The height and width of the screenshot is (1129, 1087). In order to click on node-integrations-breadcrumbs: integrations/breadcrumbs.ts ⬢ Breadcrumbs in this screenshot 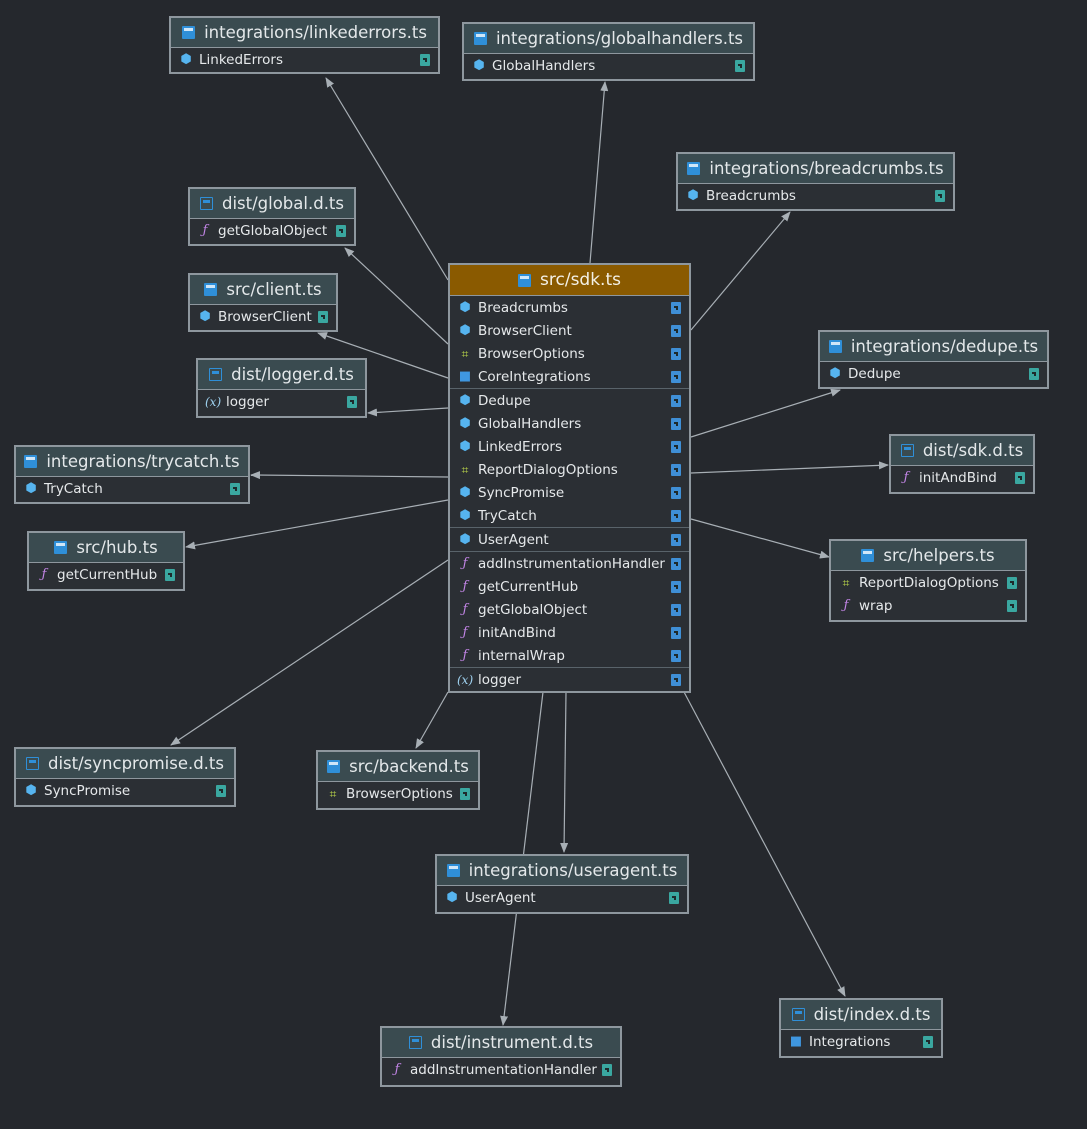, I will do `click(815, 181)`.